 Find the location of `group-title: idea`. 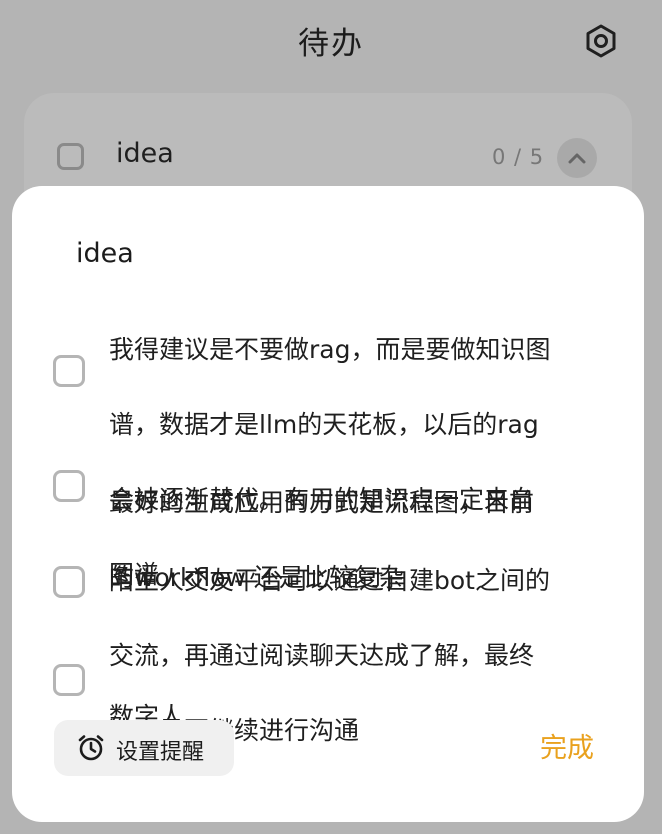

group-title: idea is located at coordinates (145, 153).